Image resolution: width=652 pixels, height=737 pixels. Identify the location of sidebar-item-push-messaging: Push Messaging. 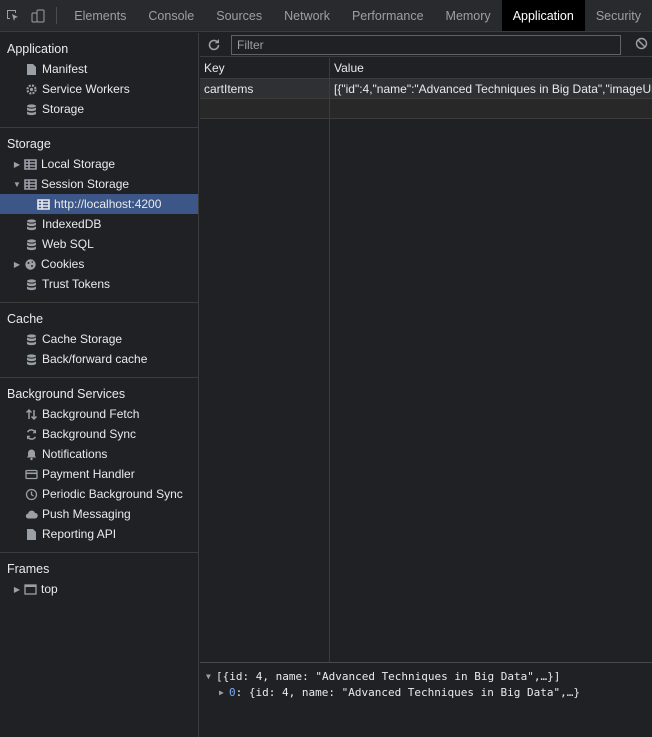
(99, 514).